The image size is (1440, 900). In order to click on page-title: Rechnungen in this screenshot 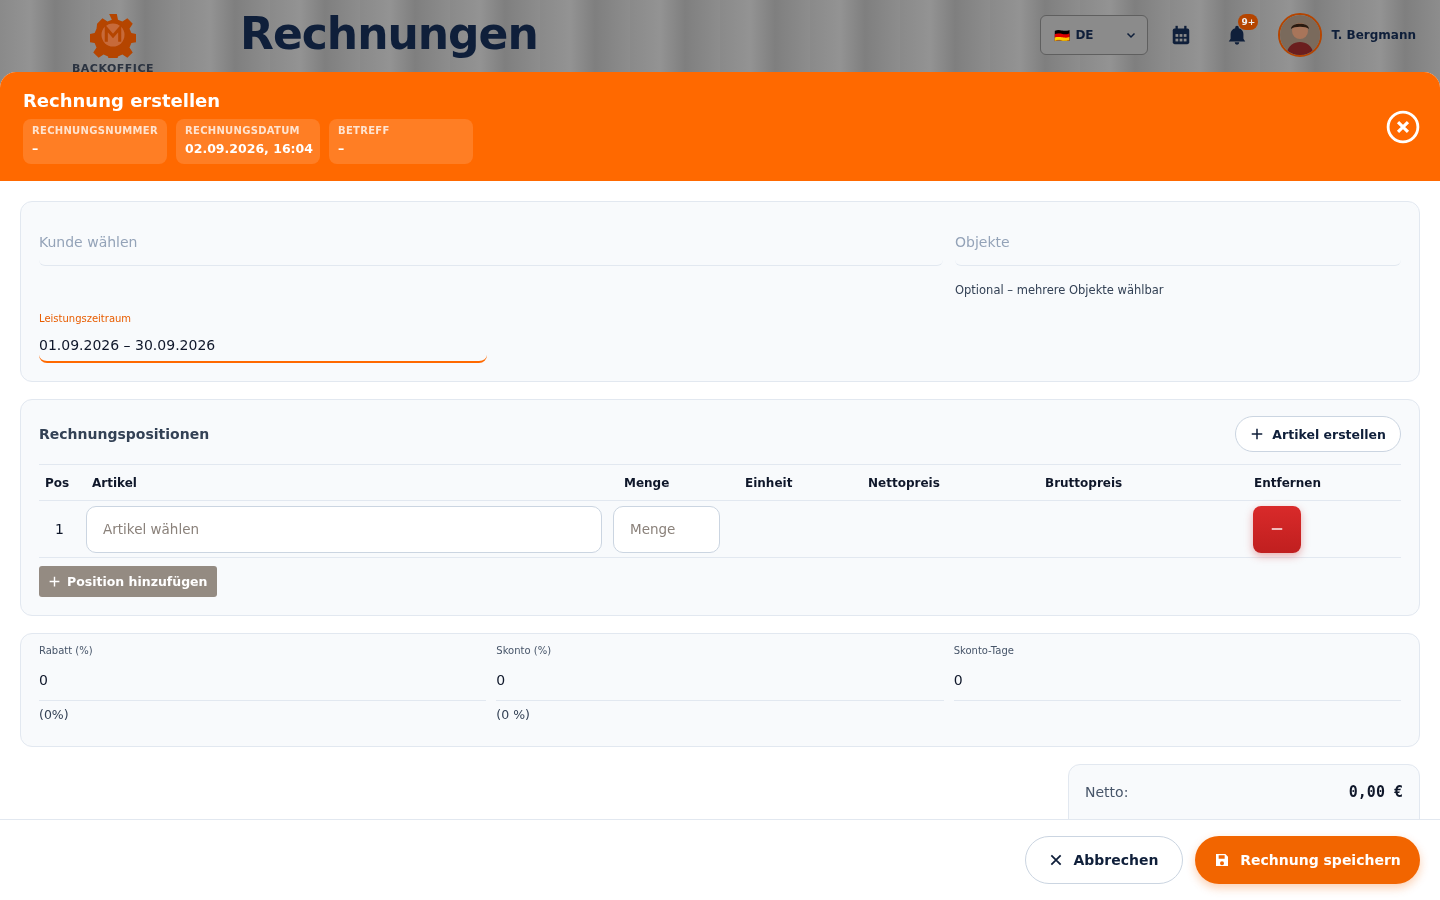, I will do `click(389, 33)`.